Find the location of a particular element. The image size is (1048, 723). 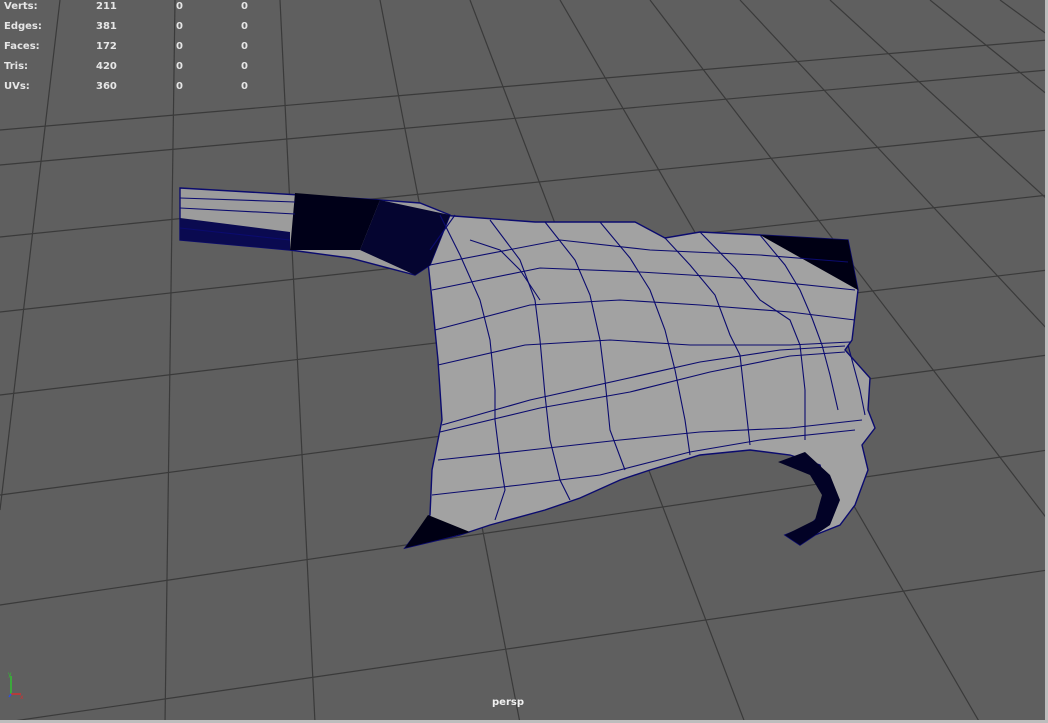

hud-value: 211 is located at coordinates (106, 6).